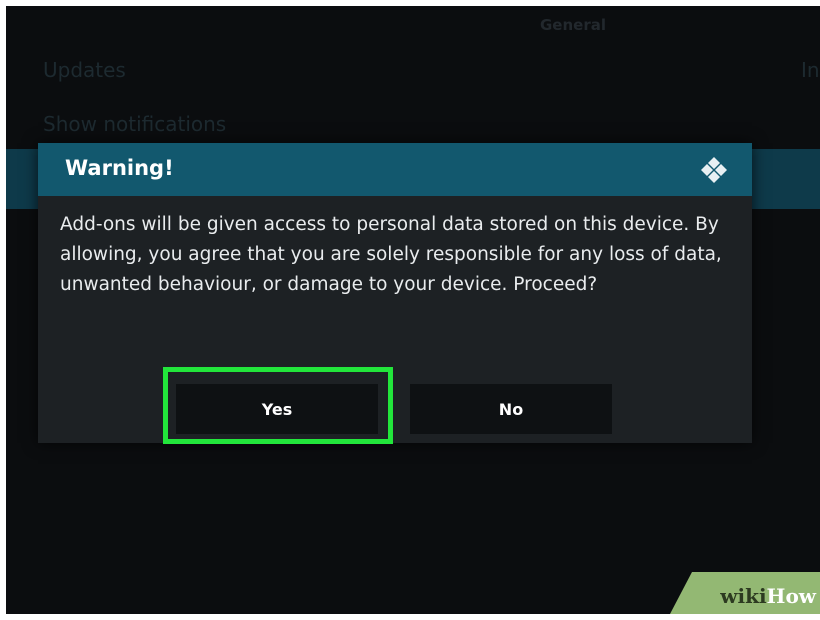 The height and width of the screenshot is (620, 820). I want to click on watermark-text: wikiHow, so click(768, 596).